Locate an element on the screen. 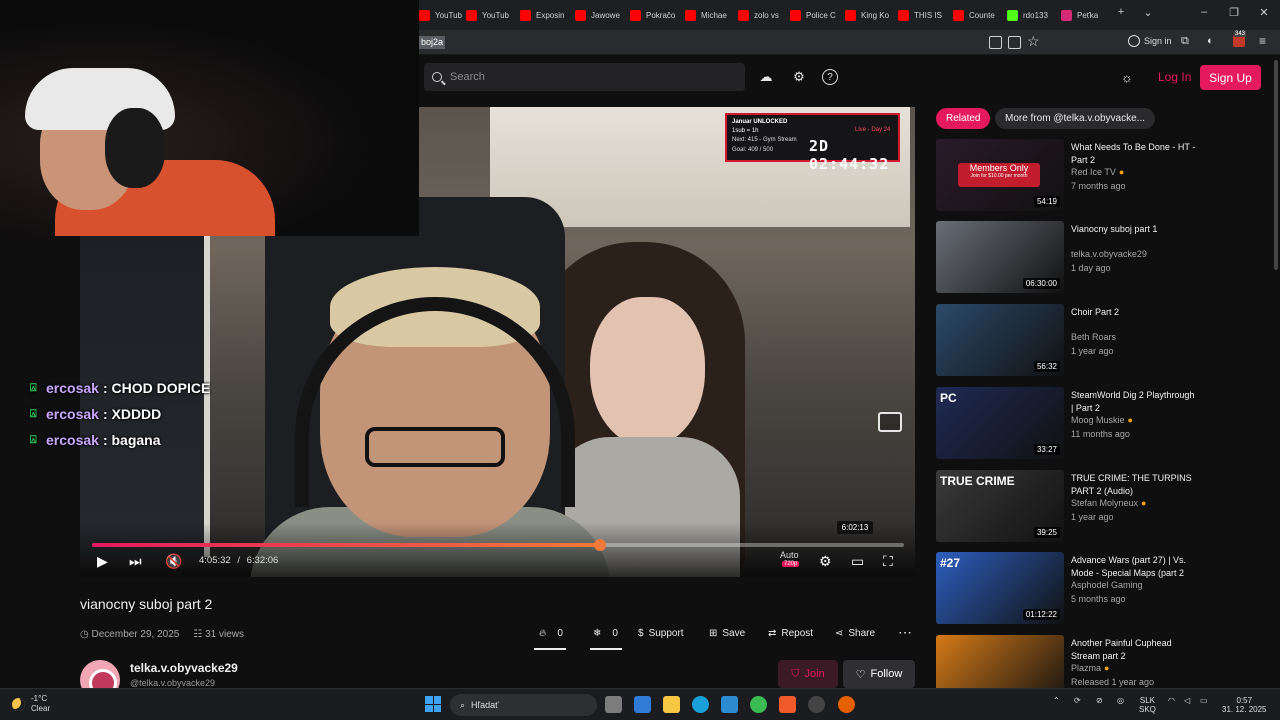  reader-mode-icon is located at coordinates (1014, 42).